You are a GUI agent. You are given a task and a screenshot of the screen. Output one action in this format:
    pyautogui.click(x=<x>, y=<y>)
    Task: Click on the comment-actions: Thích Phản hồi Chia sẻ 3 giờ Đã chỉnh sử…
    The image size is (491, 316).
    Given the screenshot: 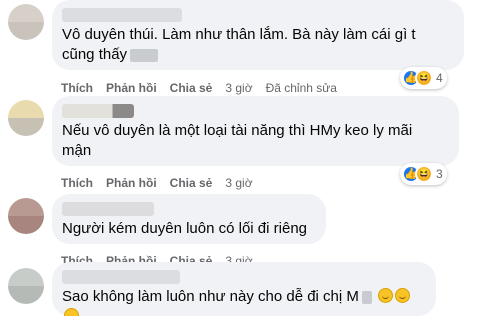 What is the action you would take?
    pyautogui.click(x=199, y=88)
    